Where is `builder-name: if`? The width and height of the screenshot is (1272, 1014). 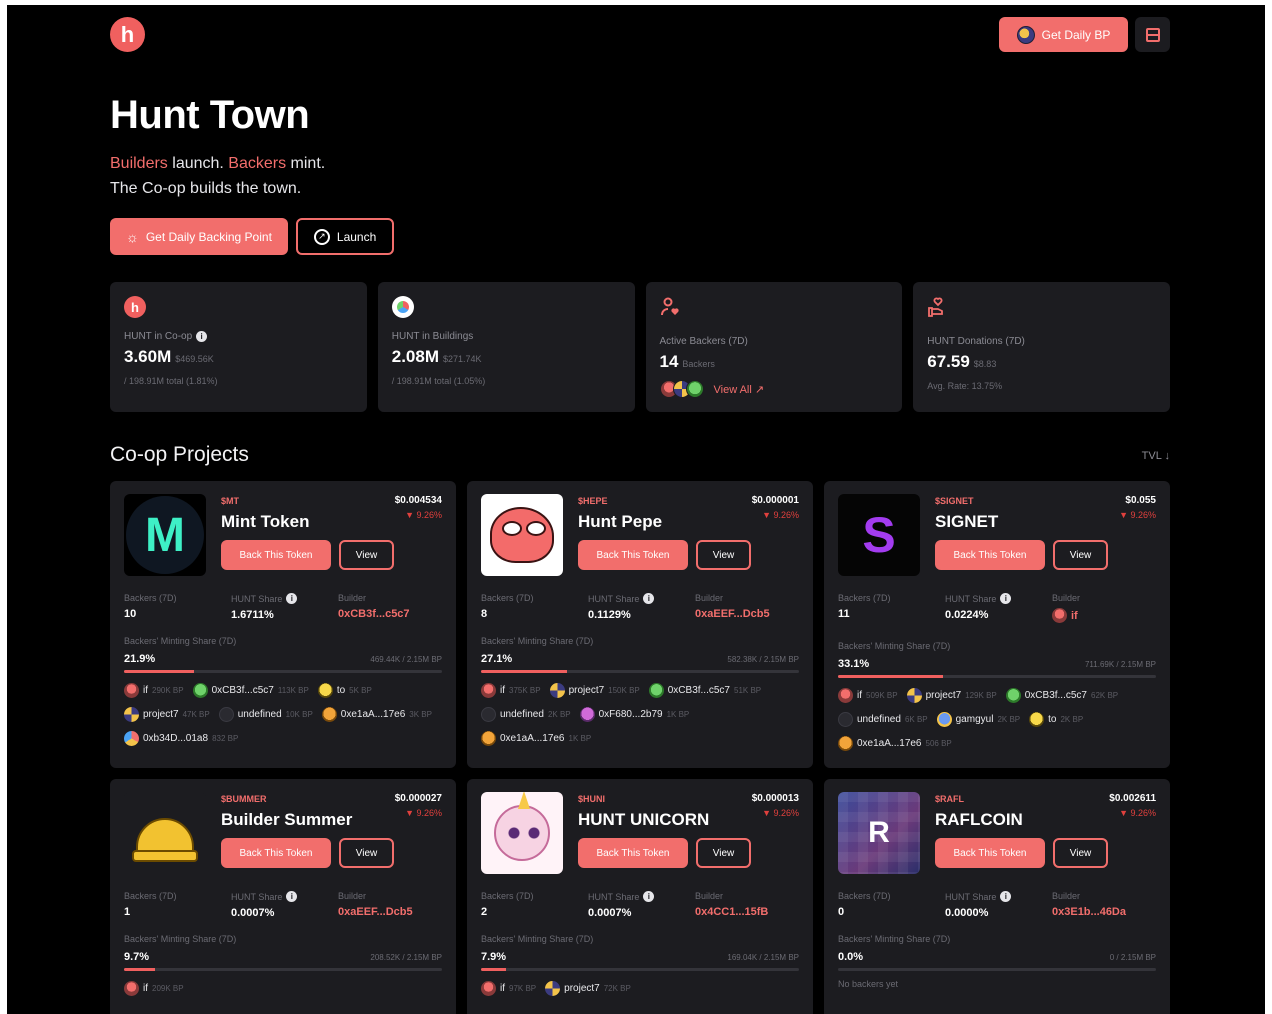 builder-name: if is located at coordinates (1074, 615).